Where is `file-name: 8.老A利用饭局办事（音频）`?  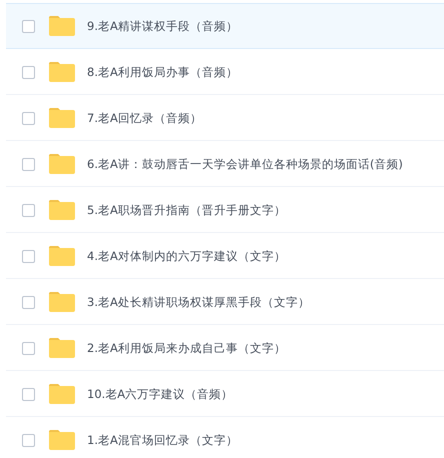 file-name: 8.老A利用饭局办事（音频） is located at coordinates (162, 72).